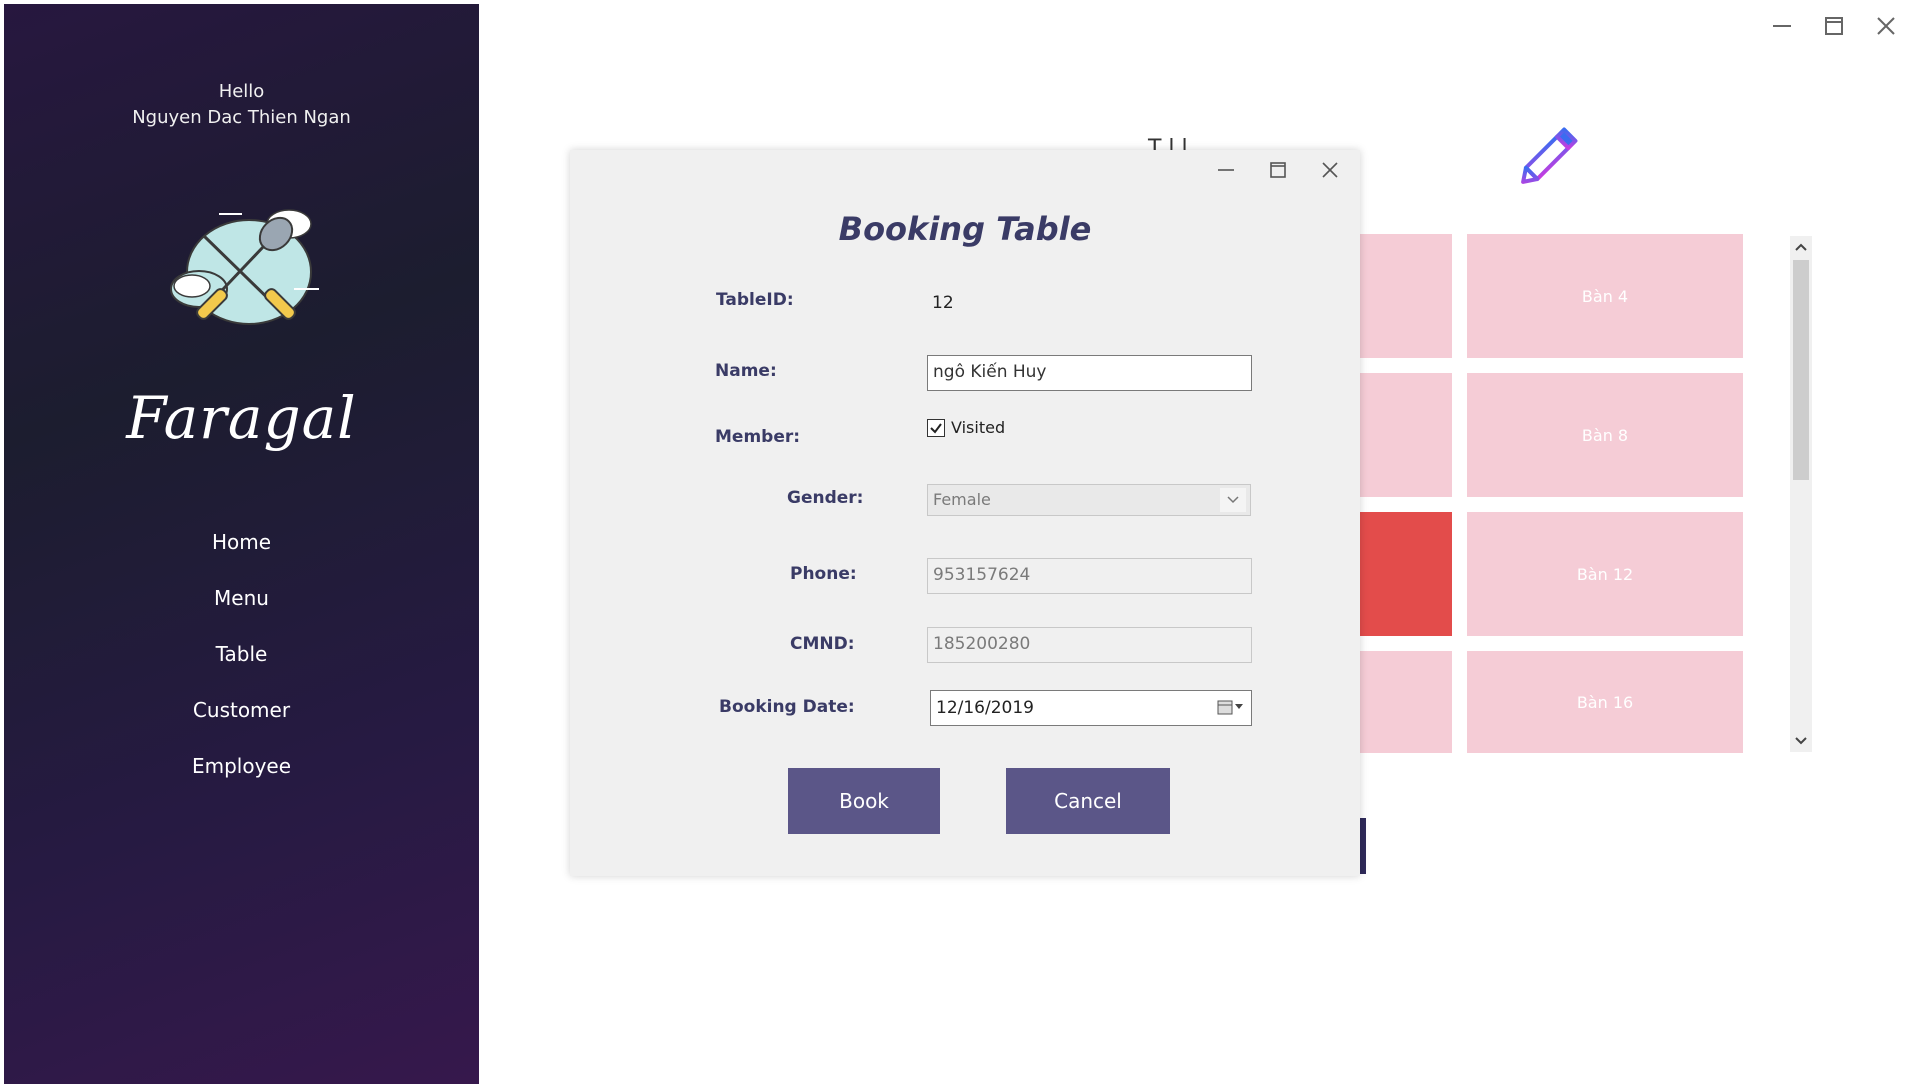 The height and width of the screenshot is (1084, 1920). What do you see at coordinates (822, 644) in the screenshot?
I see `cmnd-label: CMND:` at bounding box center [822, 644].